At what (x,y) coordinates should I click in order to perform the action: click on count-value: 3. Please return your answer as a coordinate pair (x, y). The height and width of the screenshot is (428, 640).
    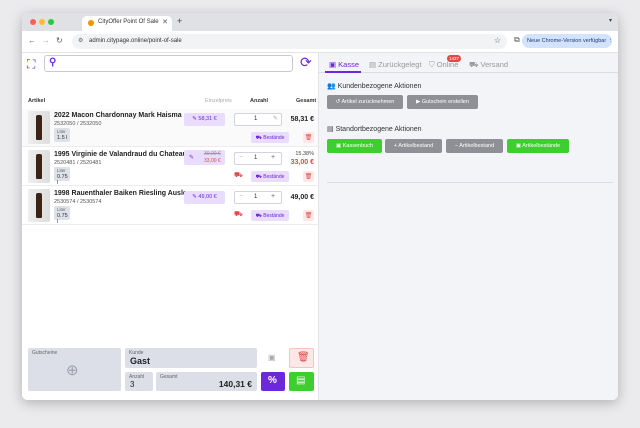
    Looking at the image, I should click on (132, 384).